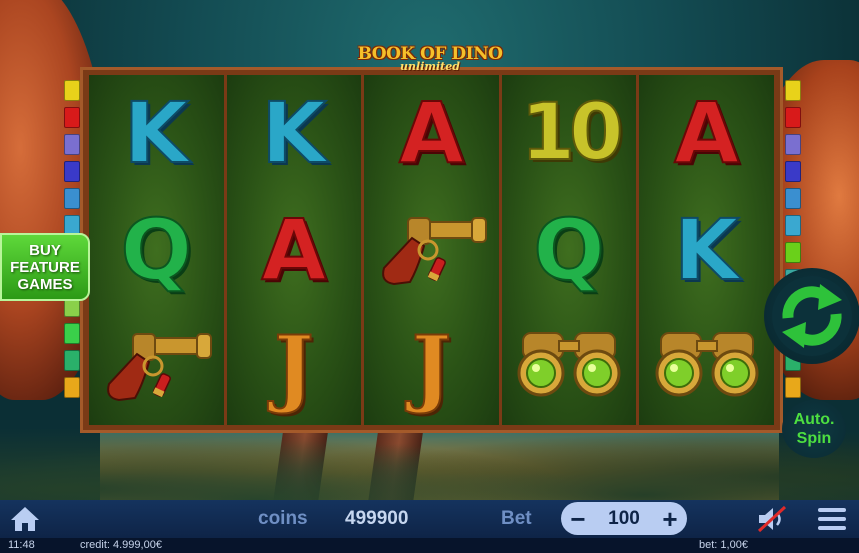  Describe the element at coordinates (430, 58) in the screenshot. I see `game-logo: BOOK OF DINO unlimited` at that location.